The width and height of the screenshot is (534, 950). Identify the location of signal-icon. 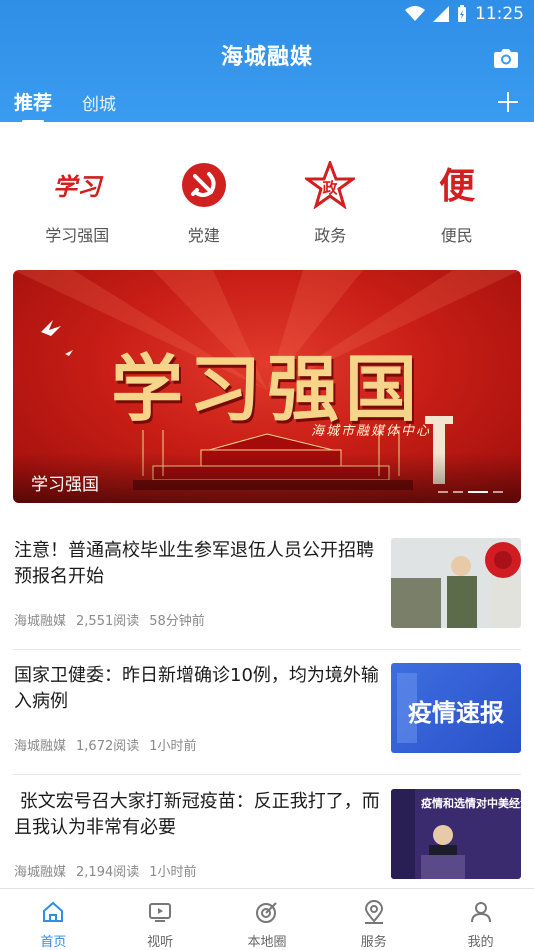
(441, 14).